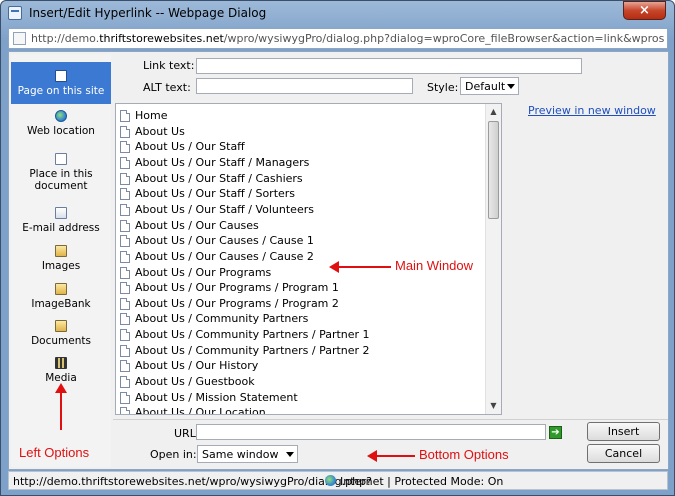  I want to click on page-list-item-label: About Us / Community Partners, so click(222, 319).